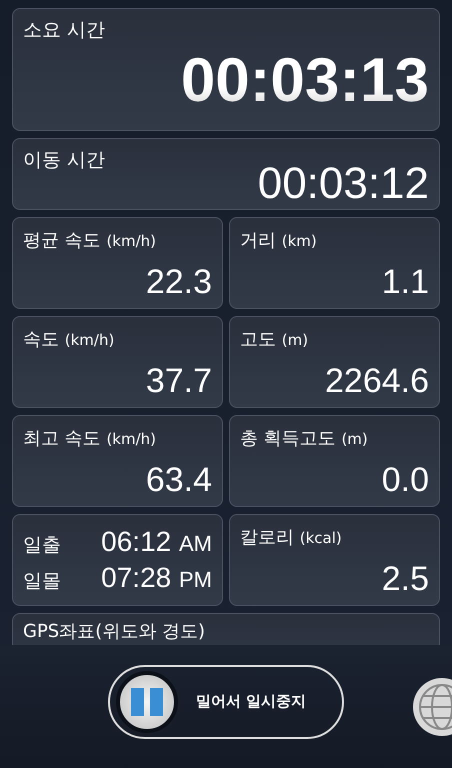 Image resolution: width=452 pixels, height=768 pixels. Describe the element at coordinates (291, 537) in the screenshot. I see `stat-label: 칼로리 (kcal)` at that location.